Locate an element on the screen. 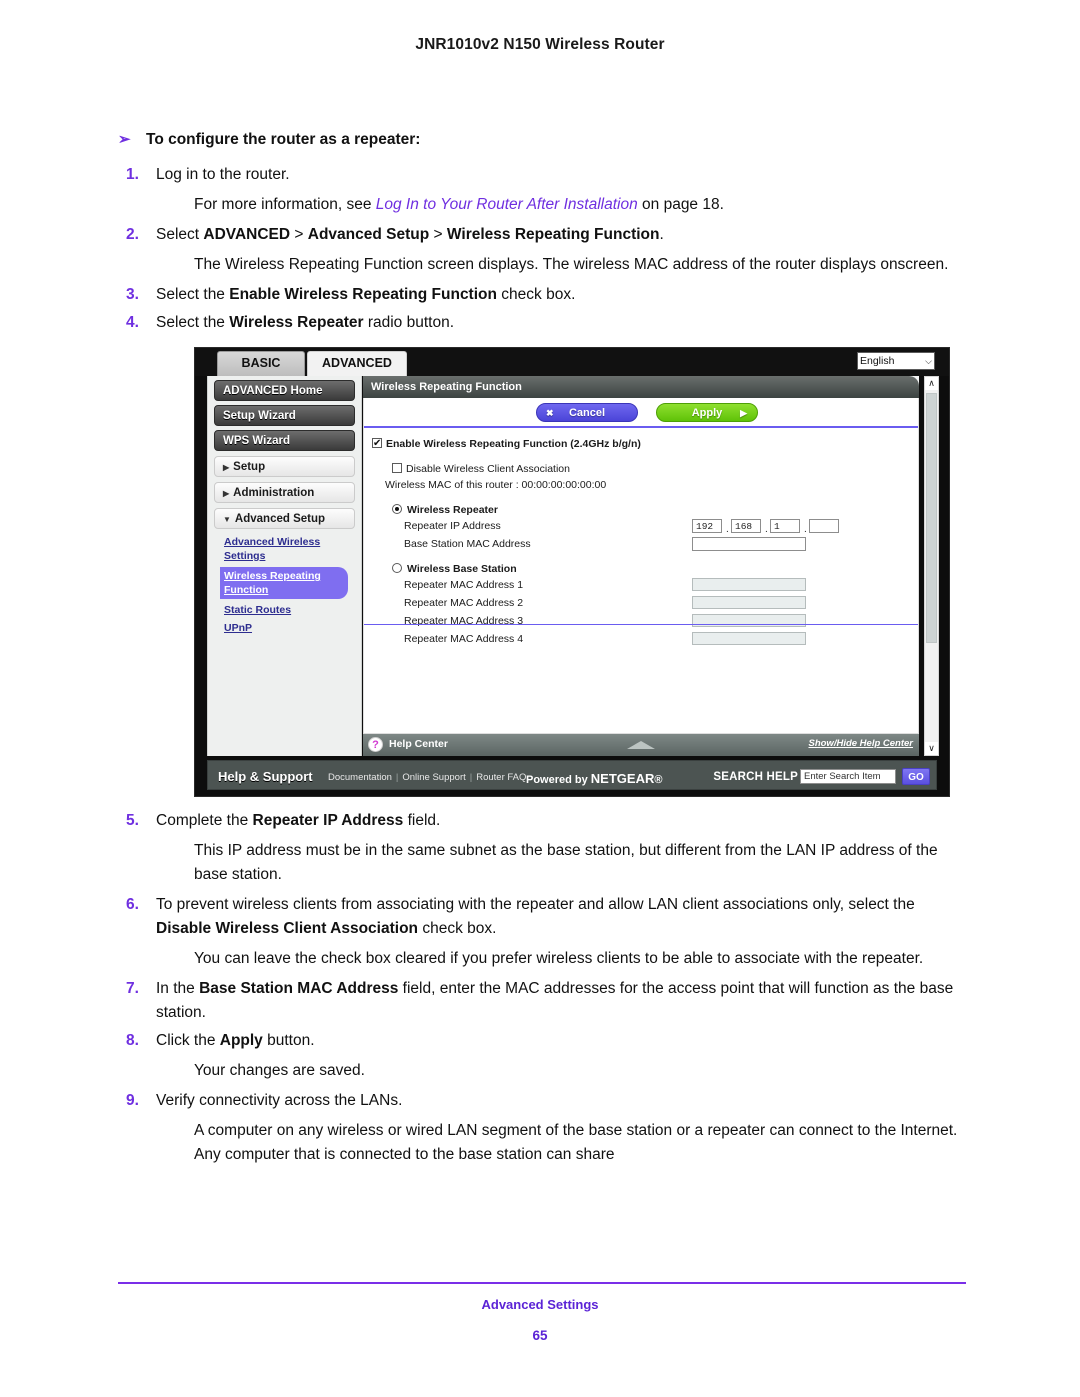 The width and height of the screenshot is (1080, 1397). support-link-router-faq: Router FAQ is located at coordinates (501, 777).